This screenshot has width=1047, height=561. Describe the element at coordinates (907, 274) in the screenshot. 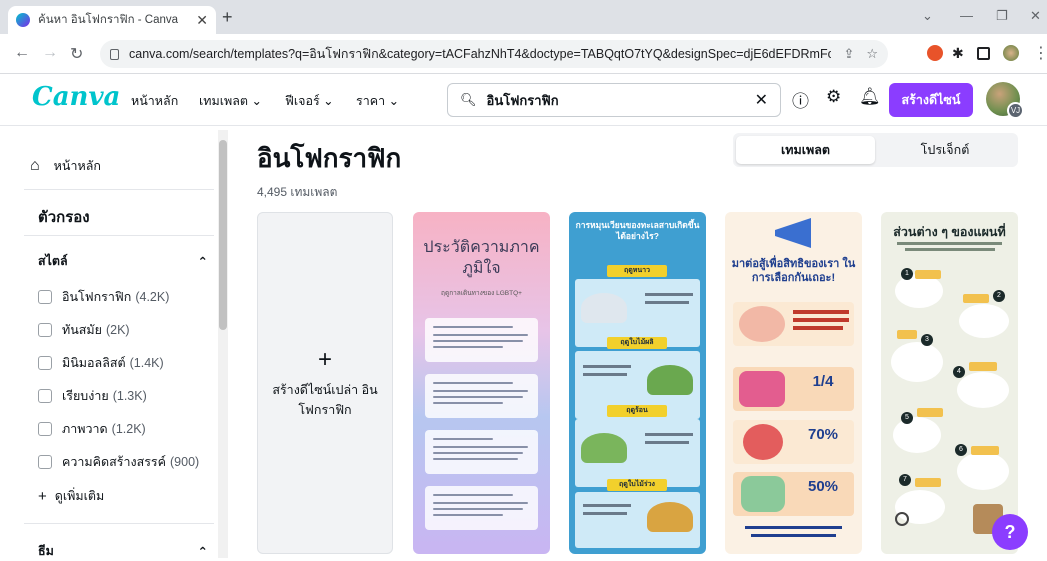

I see `step-number: 1` at that location.